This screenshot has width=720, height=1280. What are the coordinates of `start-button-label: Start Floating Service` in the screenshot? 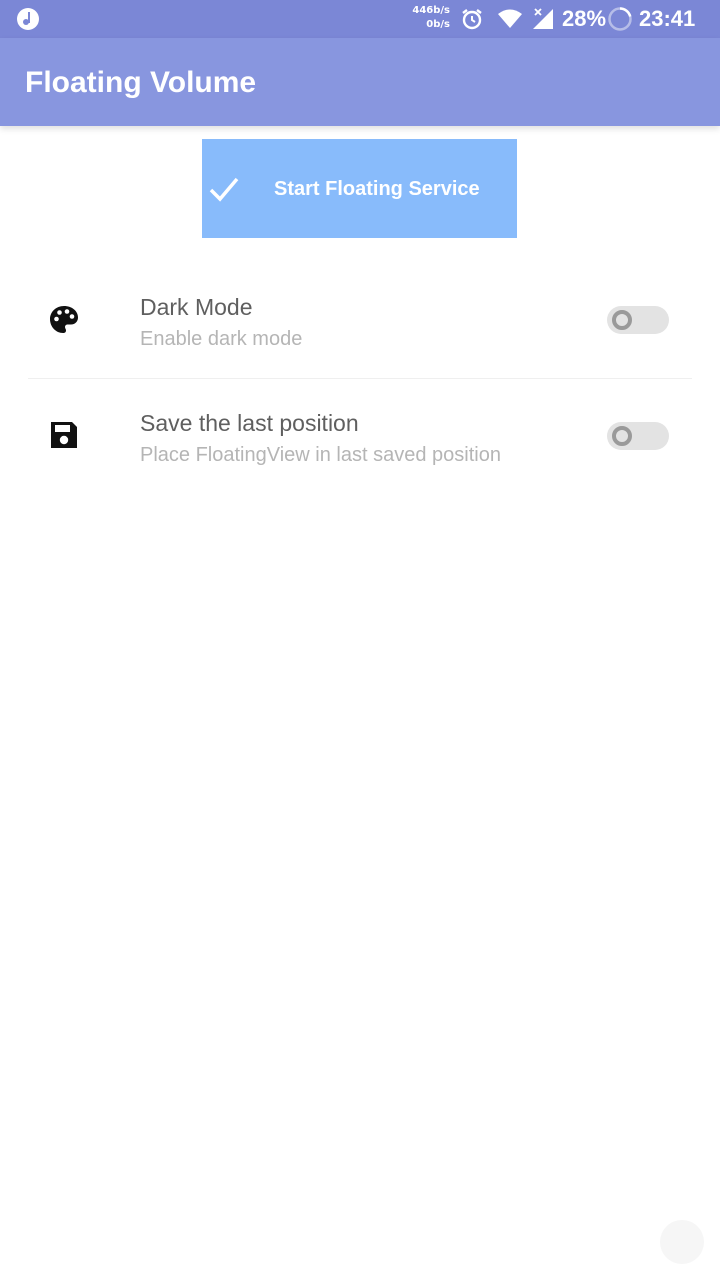 It's located at (377, 189).